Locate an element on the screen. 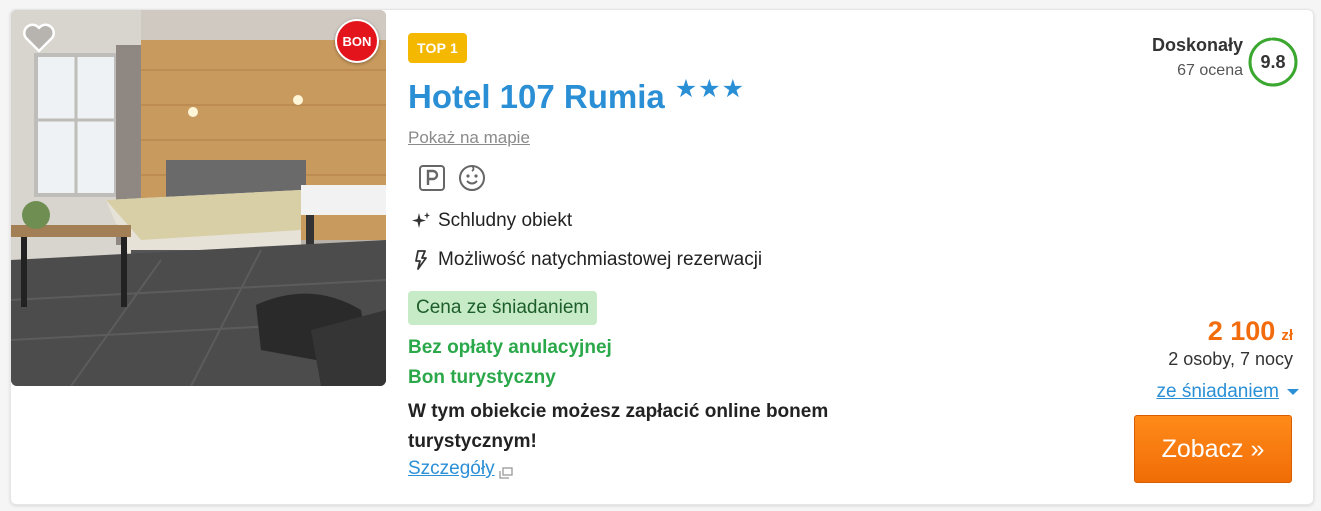  amenity-icons is located at coordinates (452, 178).